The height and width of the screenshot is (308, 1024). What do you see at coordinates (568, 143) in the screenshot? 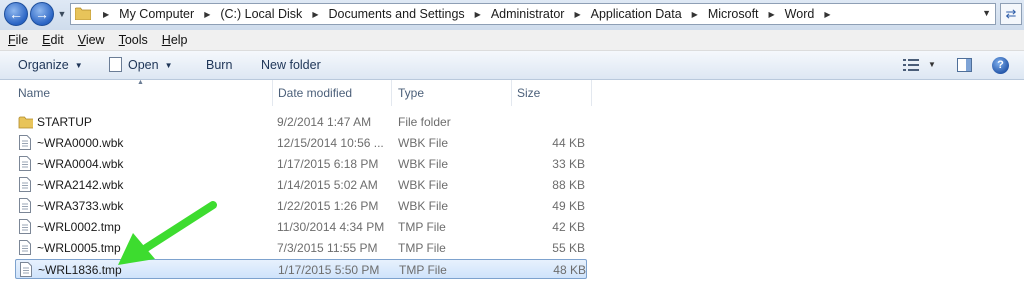
I see `file-size: 44 KB` at bounding box center [568, 143].